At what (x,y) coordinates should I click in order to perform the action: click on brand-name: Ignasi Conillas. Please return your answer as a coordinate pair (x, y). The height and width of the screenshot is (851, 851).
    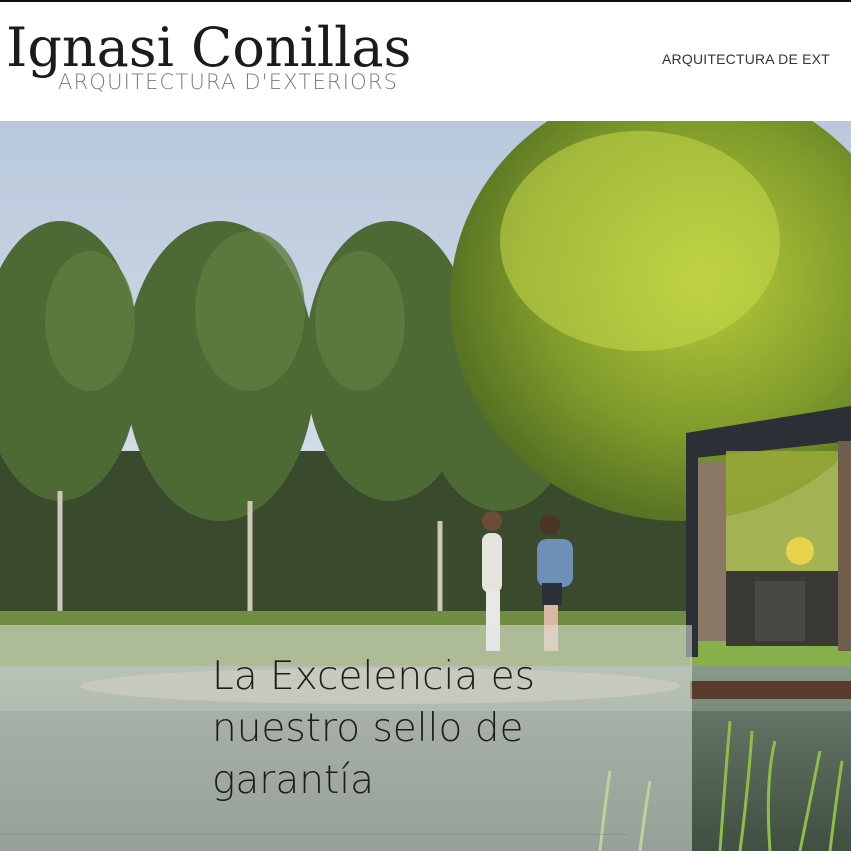
    Looking at the image, I should click on (209, 47).